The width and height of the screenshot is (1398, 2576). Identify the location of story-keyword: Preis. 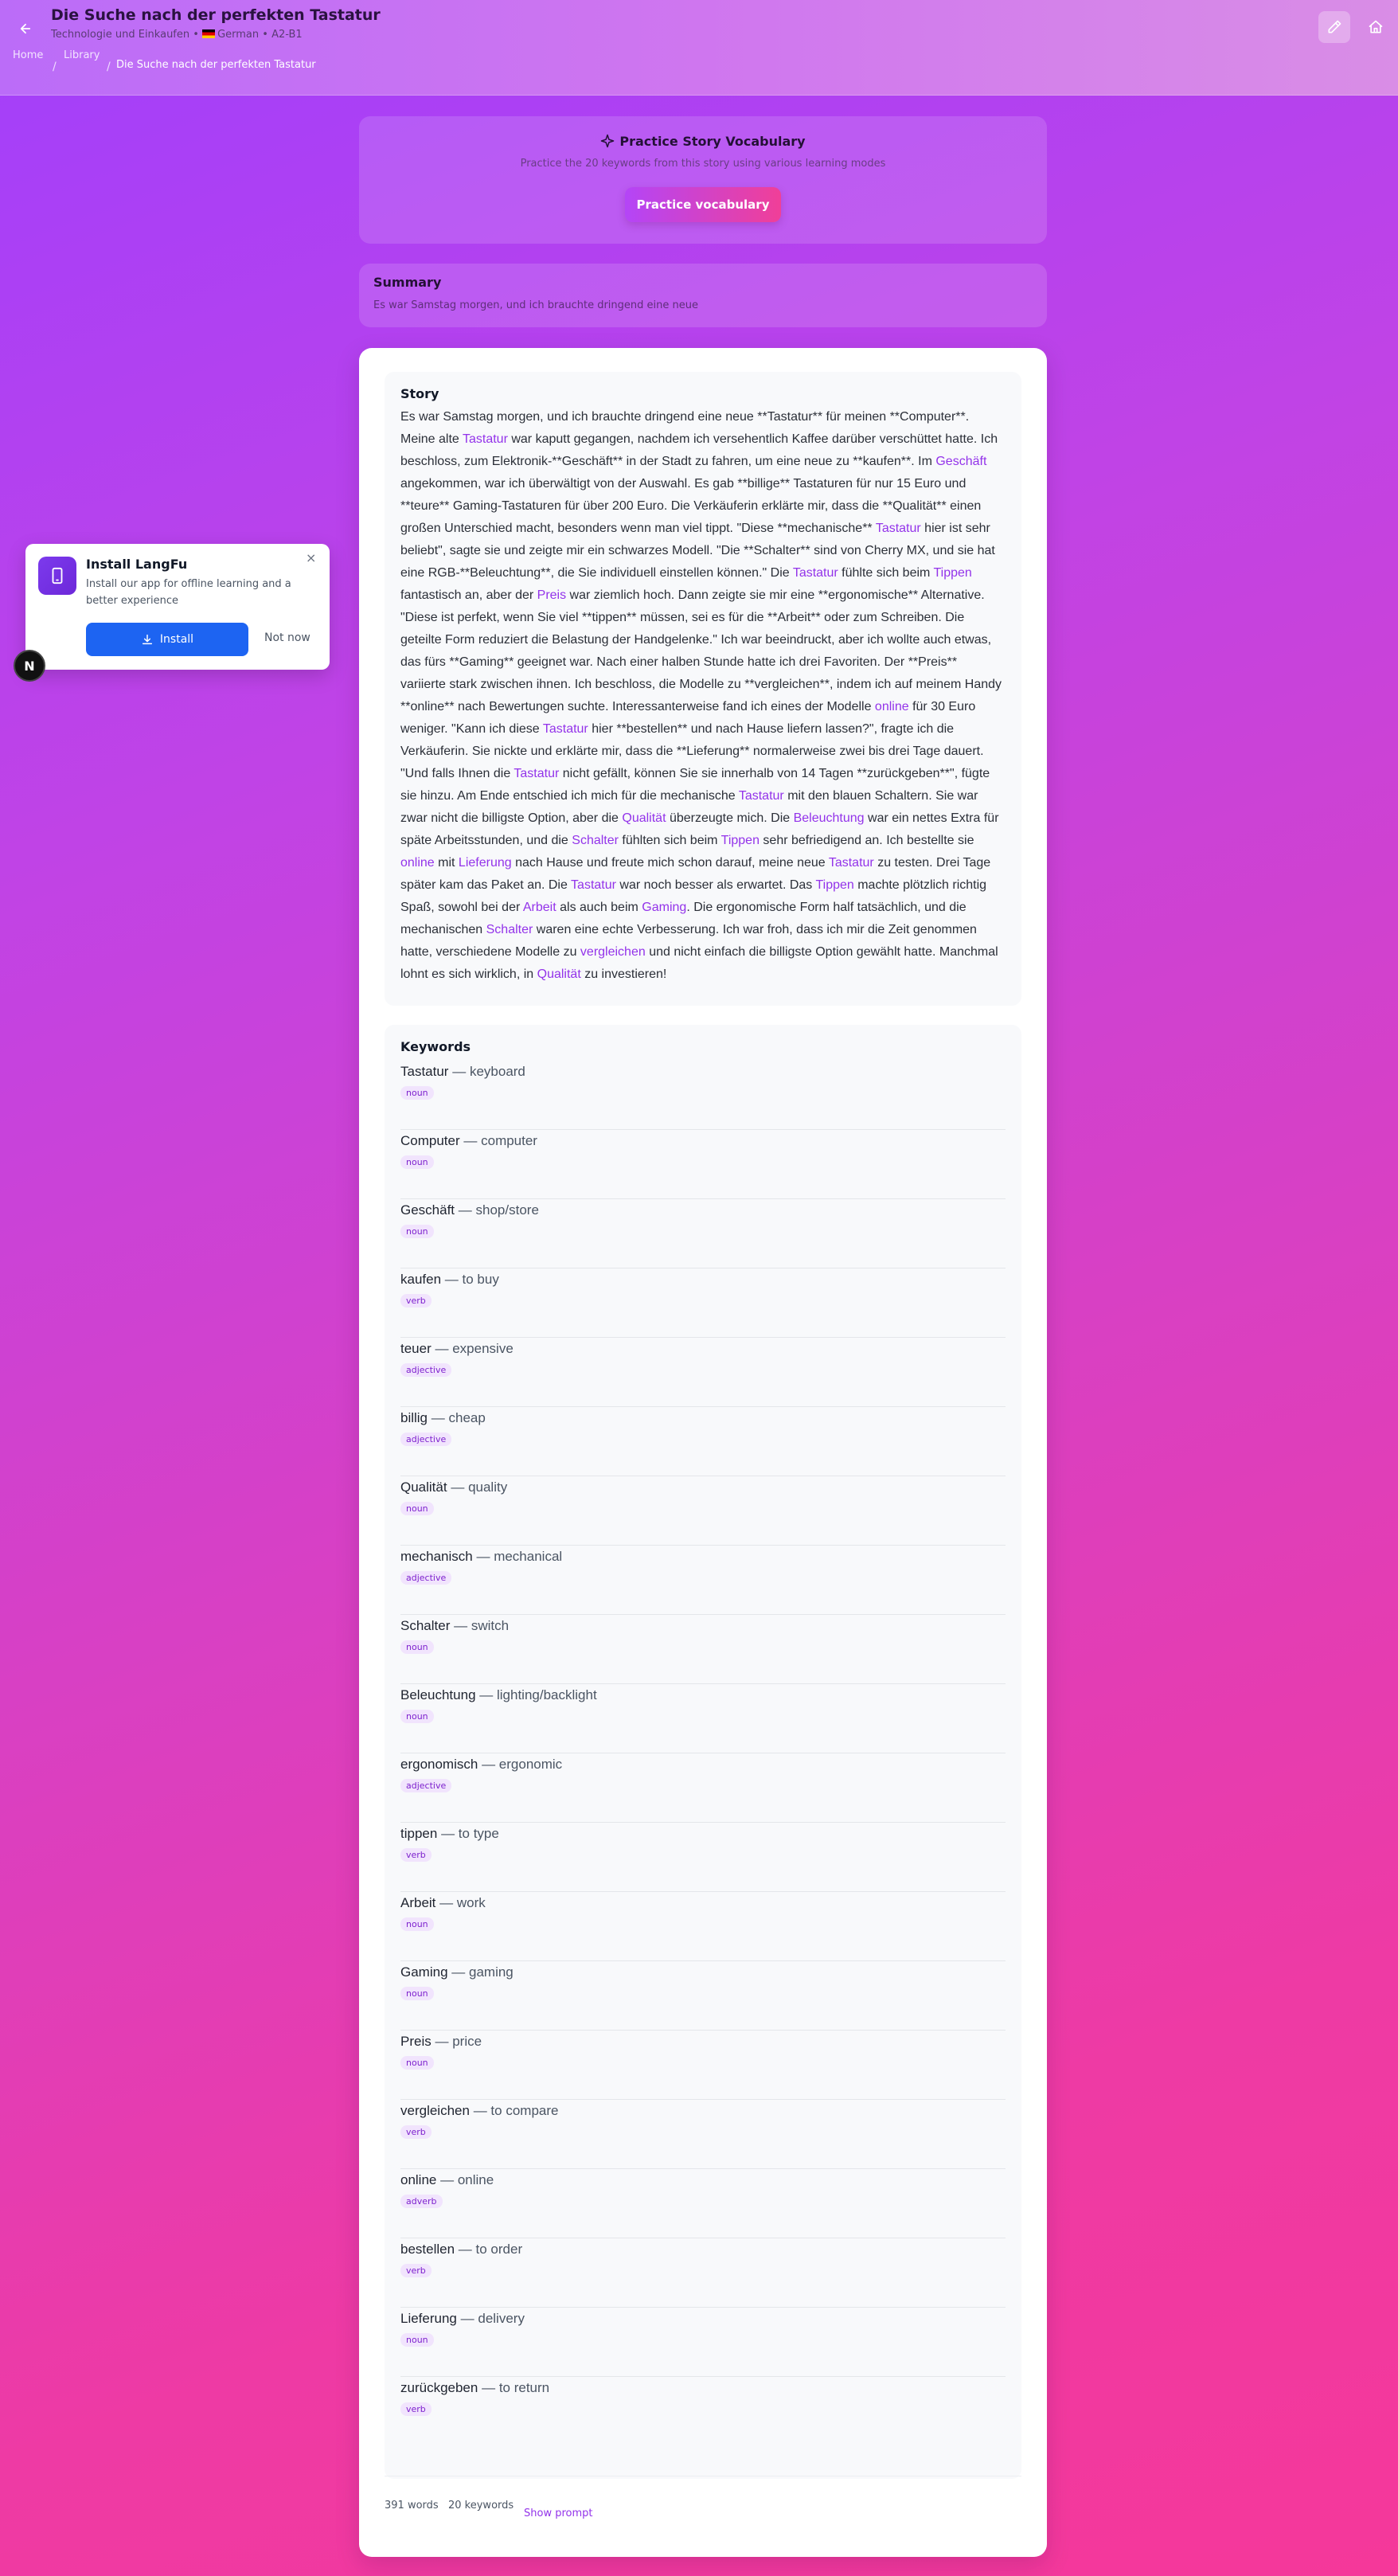
(551, 595).